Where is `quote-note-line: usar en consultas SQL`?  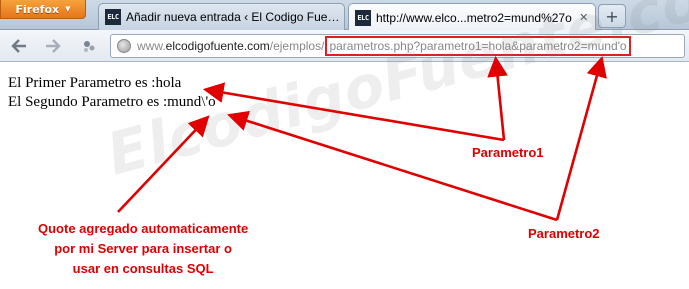 quote-note-line: usar en consultas SQL is located at coordinates (143, 268).